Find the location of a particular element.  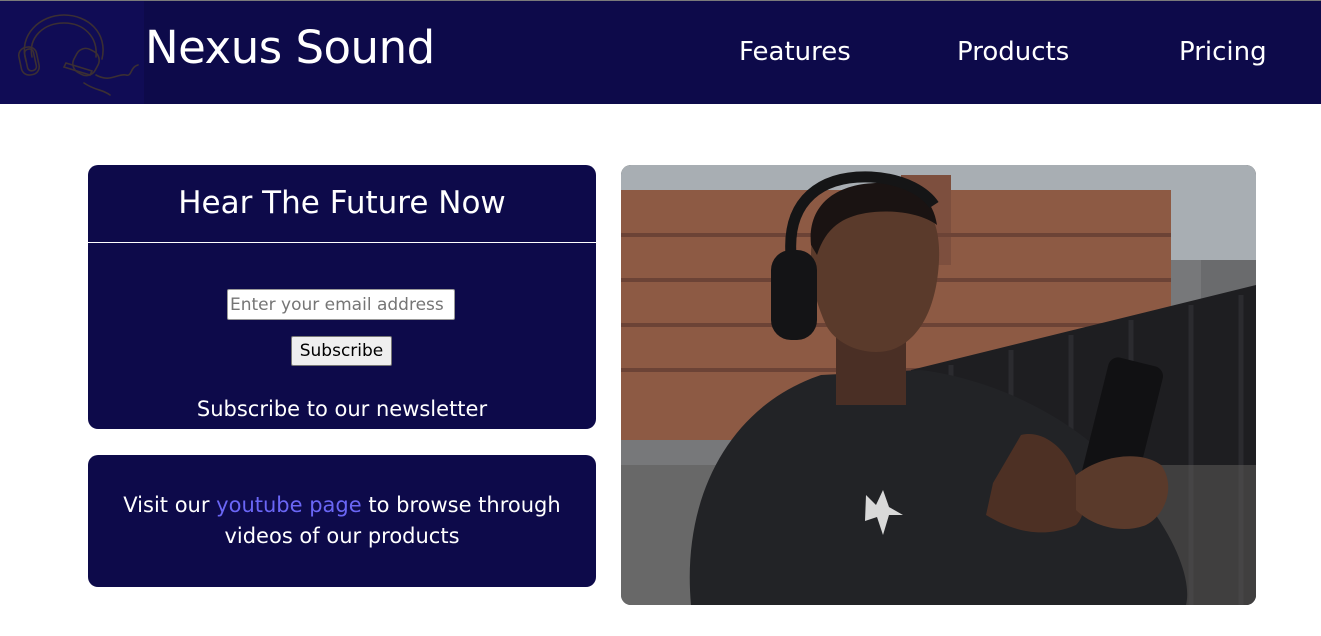

headphones-icon is located at coordinates (78, 55).